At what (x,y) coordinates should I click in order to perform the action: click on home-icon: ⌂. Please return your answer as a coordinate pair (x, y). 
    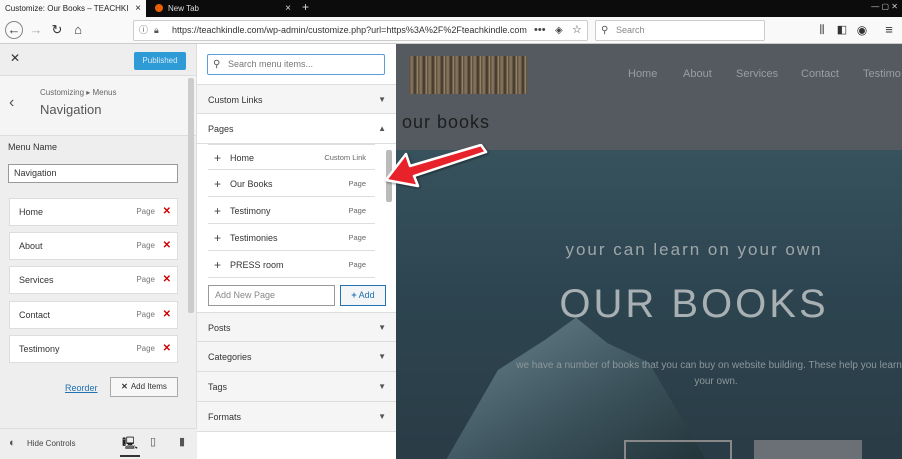
    Looking at the image, I should click on (78, 30).